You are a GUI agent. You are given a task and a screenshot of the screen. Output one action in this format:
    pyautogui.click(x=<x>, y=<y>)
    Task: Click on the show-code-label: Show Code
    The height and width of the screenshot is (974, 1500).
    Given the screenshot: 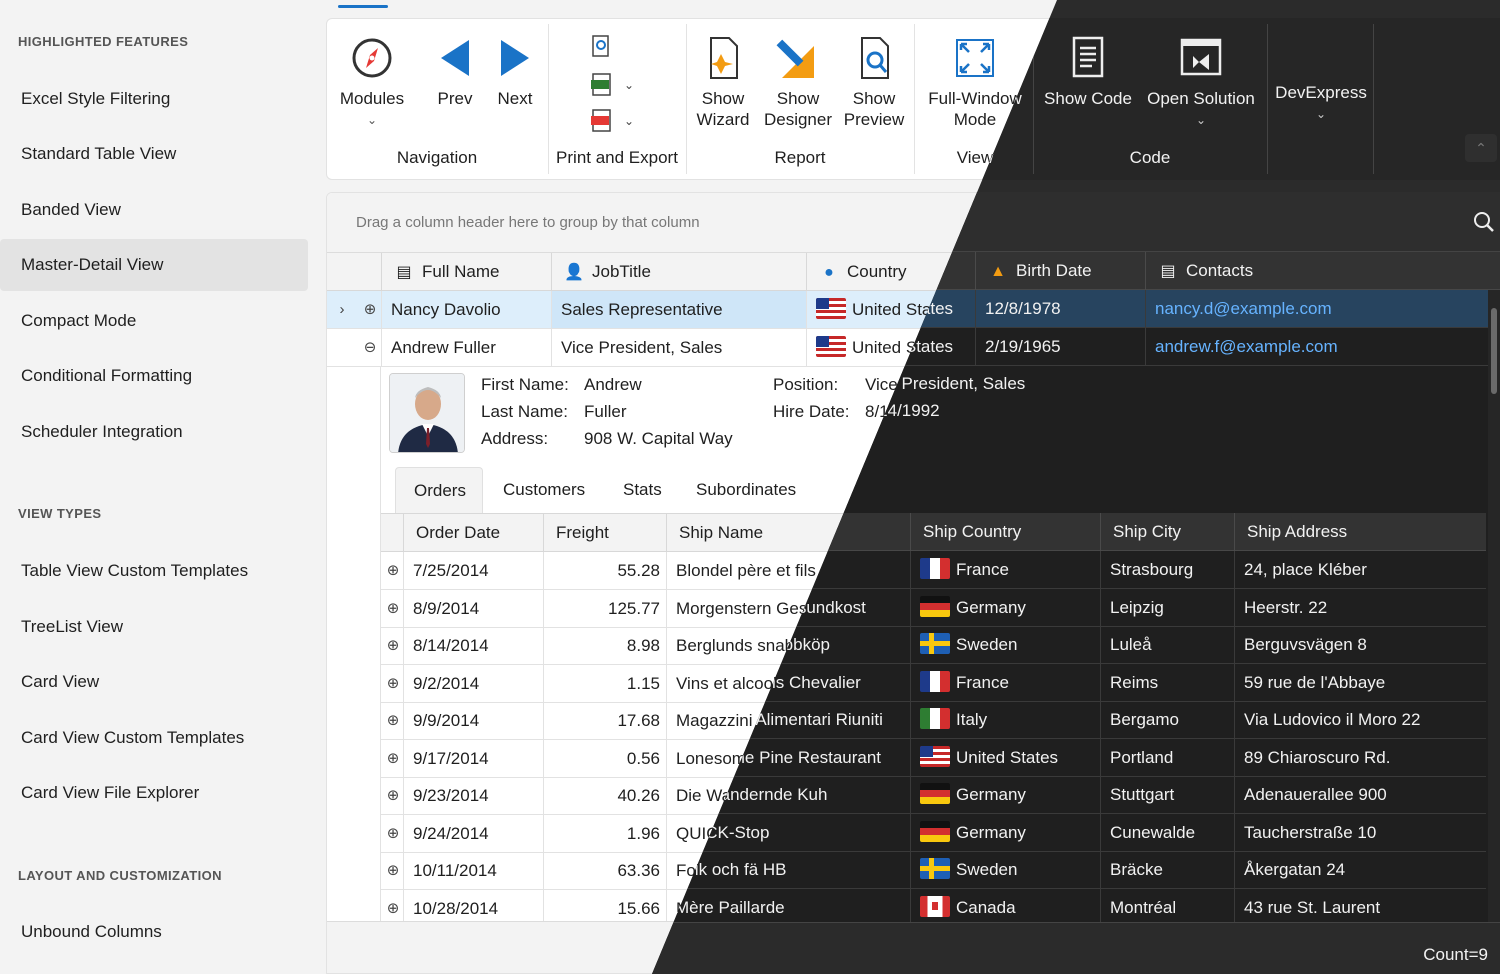 What is the action you would take?
    pyautogui.click(x=1088, y=98)
    